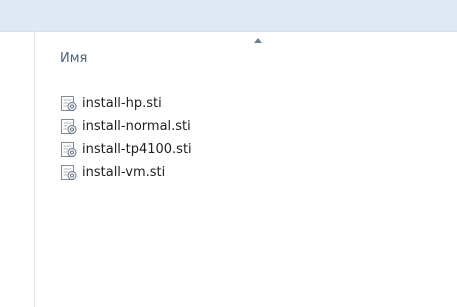 This screenshot has width=457, height=307. I want to click on file-item: install-normal.sti, so click(126, 126).